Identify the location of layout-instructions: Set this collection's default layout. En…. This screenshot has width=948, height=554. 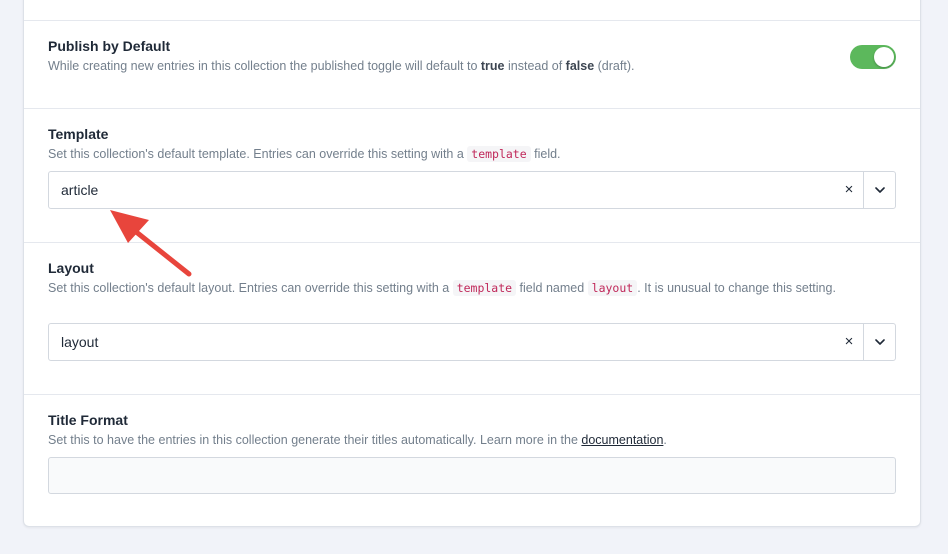
(442, 288).